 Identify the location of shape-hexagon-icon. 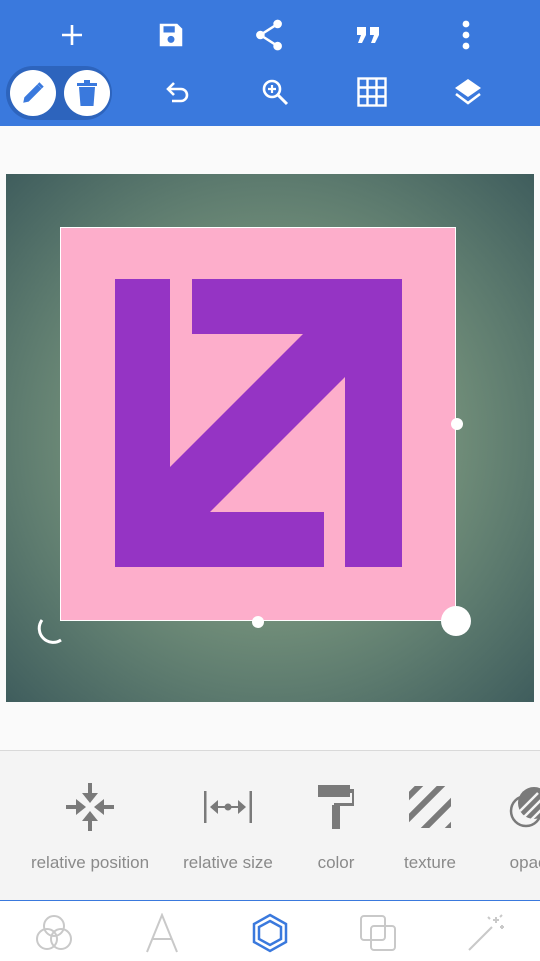
(270, 933).